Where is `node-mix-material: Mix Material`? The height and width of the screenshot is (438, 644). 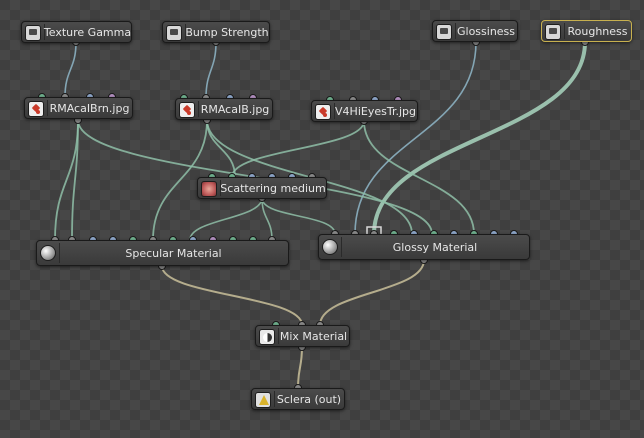 node-mix-material: Mix Material is located at coordinates (302, 336).